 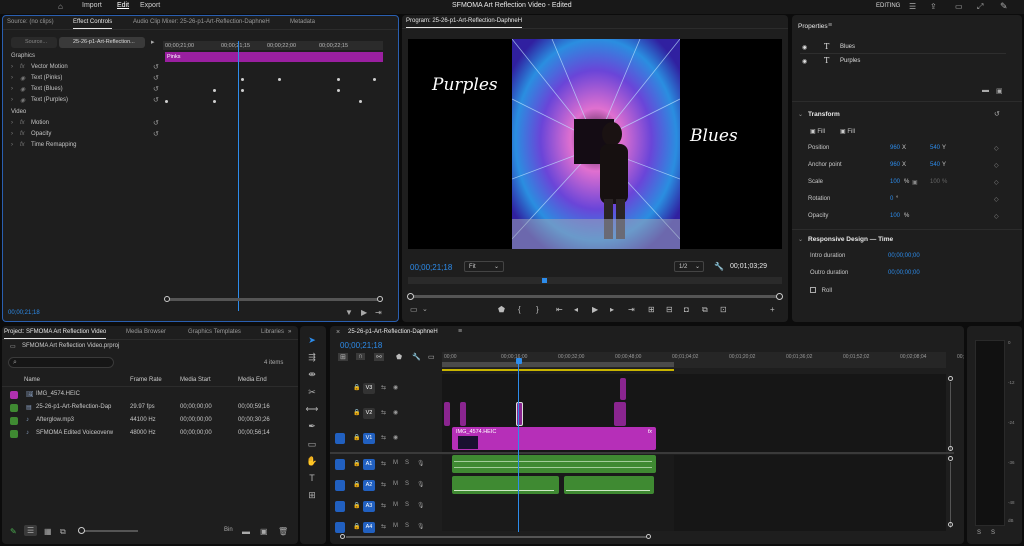 What do you see at coordinates (252, 380) in the screenshot?
I see `col-media-end: Media End` at bounding box center [252, 380].